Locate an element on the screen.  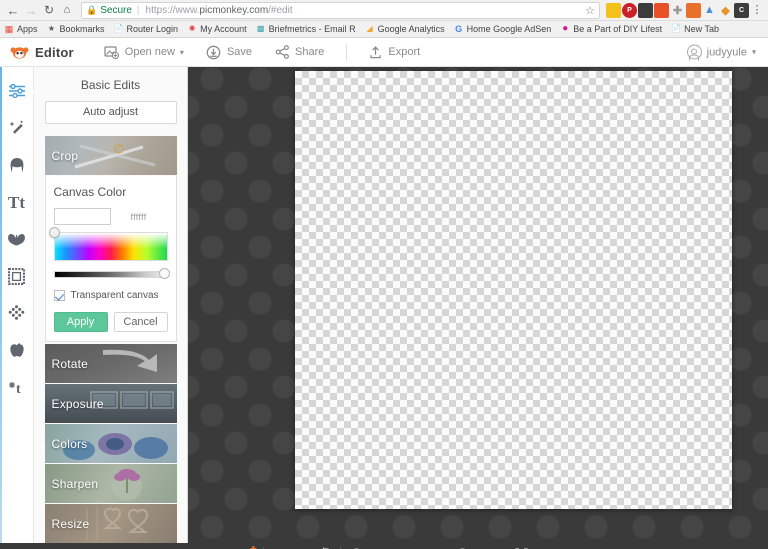
sidebar-item-seasonal: t is located at coordinates (17, 387).